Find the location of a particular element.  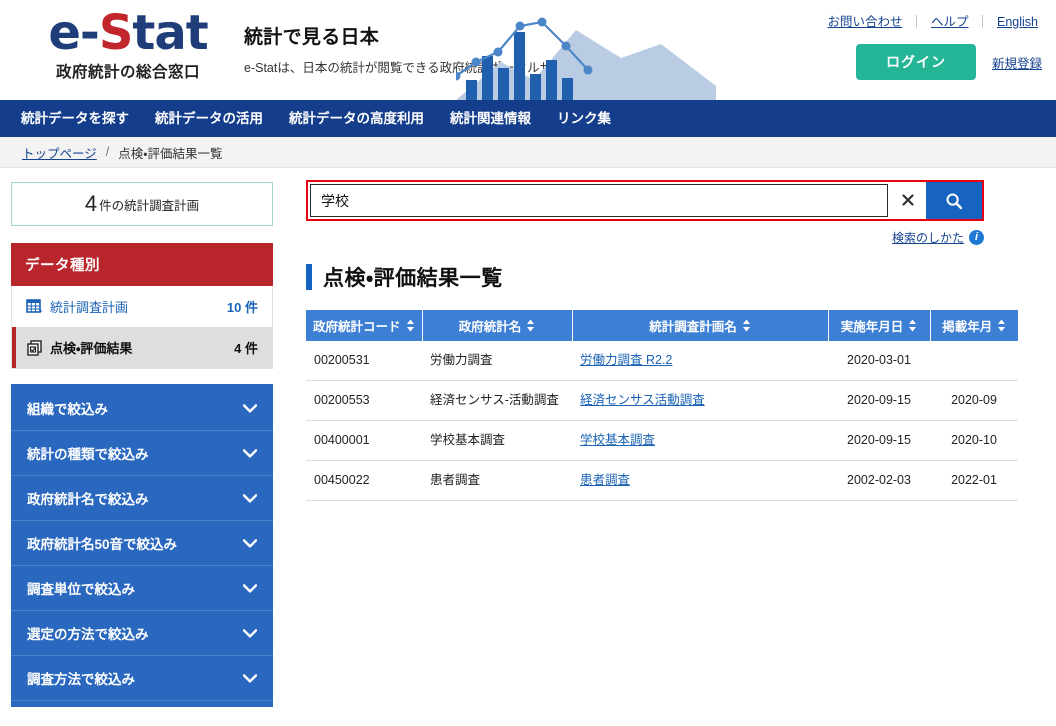

filter-selection-method: 選定の方法で絞込み is located at coordinates (142, 633).